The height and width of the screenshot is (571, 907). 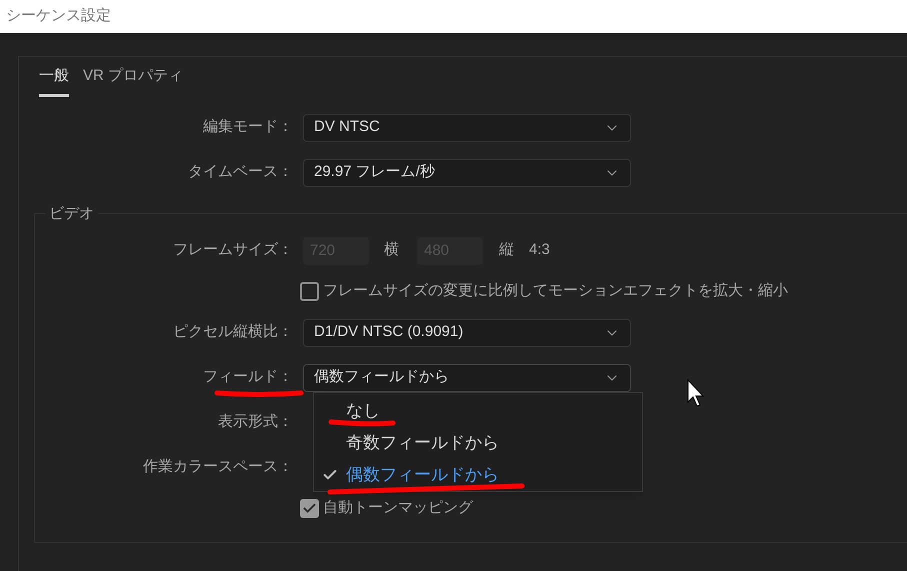 I want to click on dropdown: D1/DV NTSC (0.9091), so click(x=467, y=332).